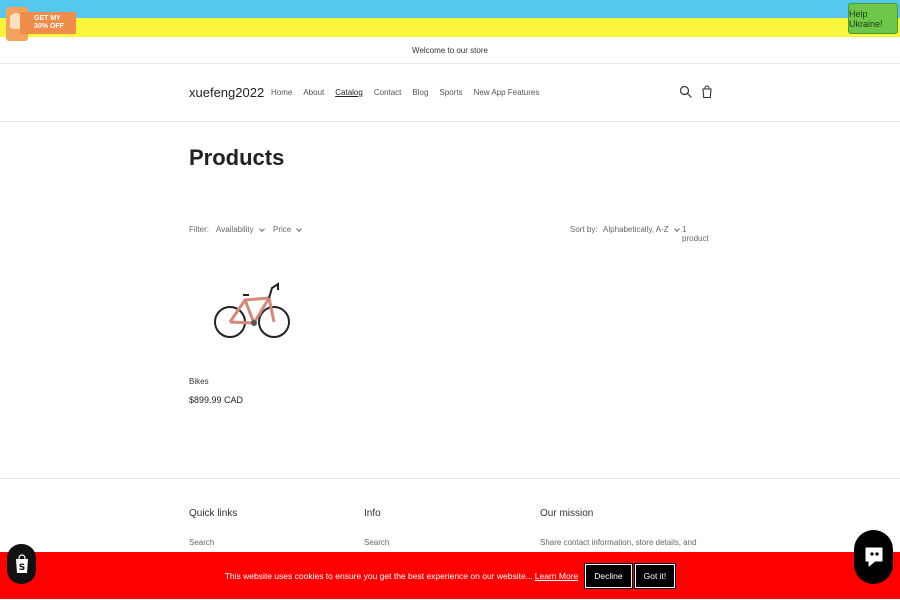  I want to click on announcement-text: Welcome to our store, so click(450, 50).